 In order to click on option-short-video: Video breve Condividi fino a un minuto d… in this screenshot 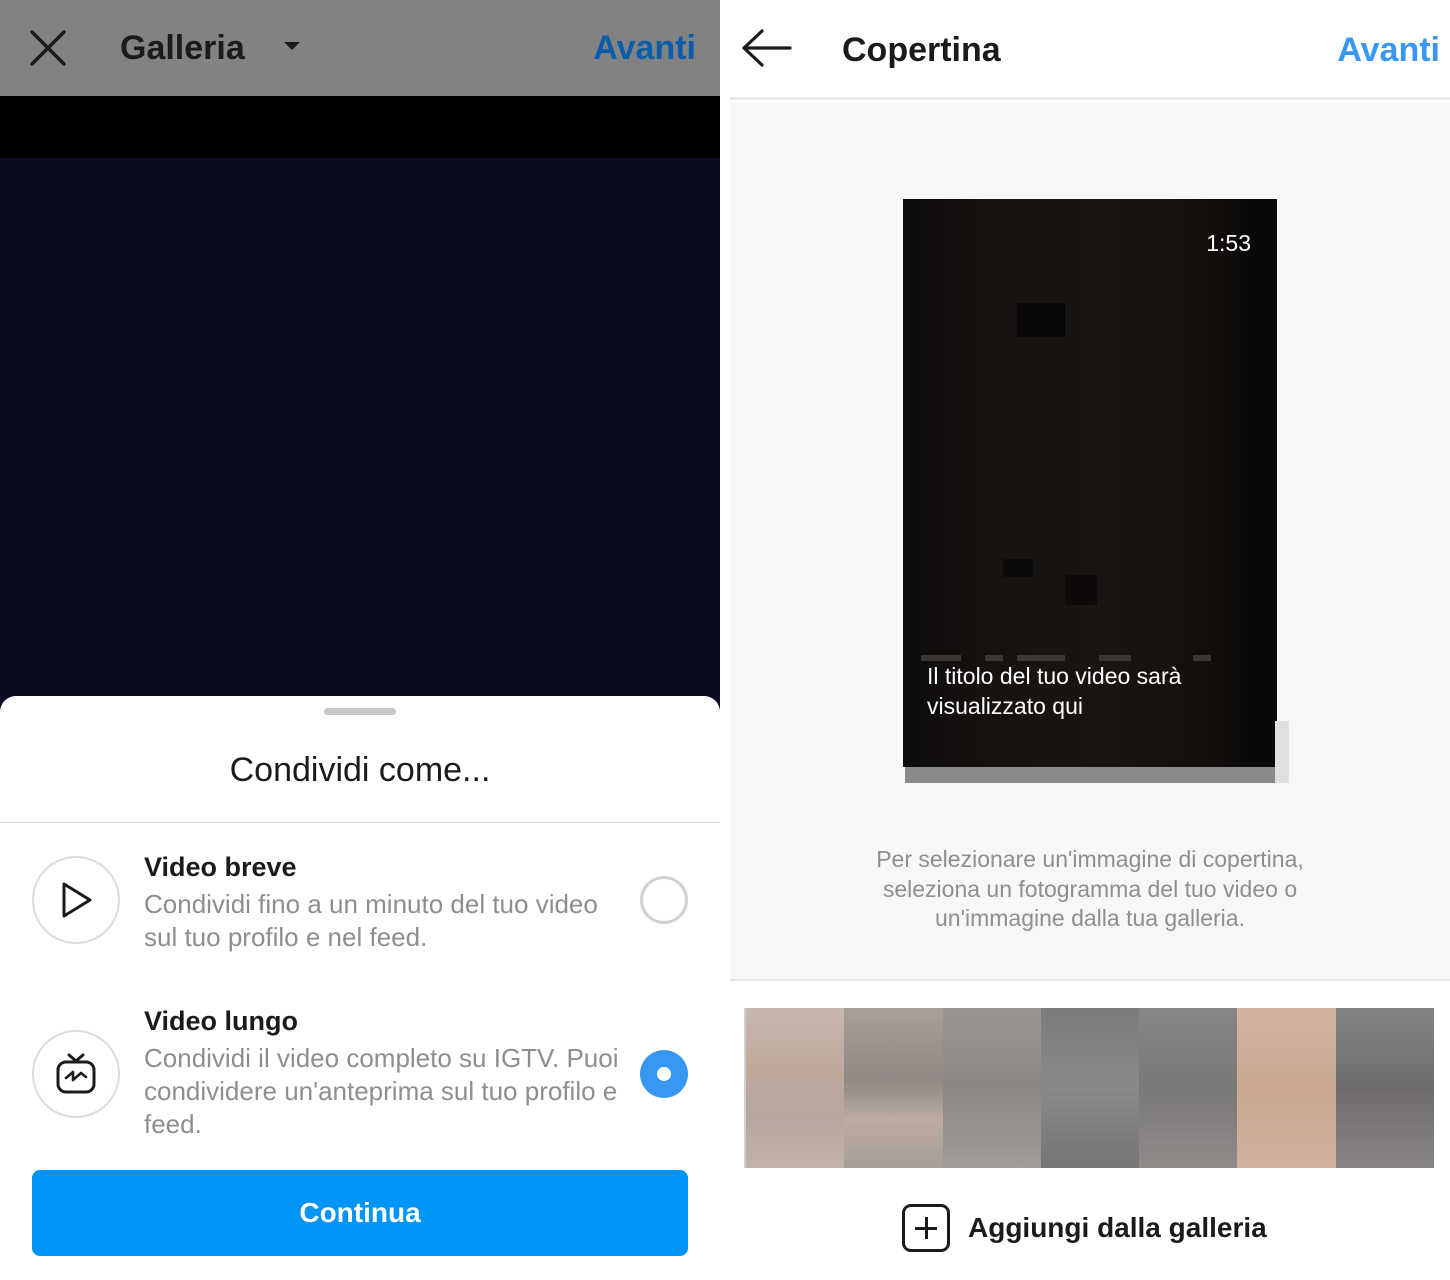, I will do `click(360, 912)`.